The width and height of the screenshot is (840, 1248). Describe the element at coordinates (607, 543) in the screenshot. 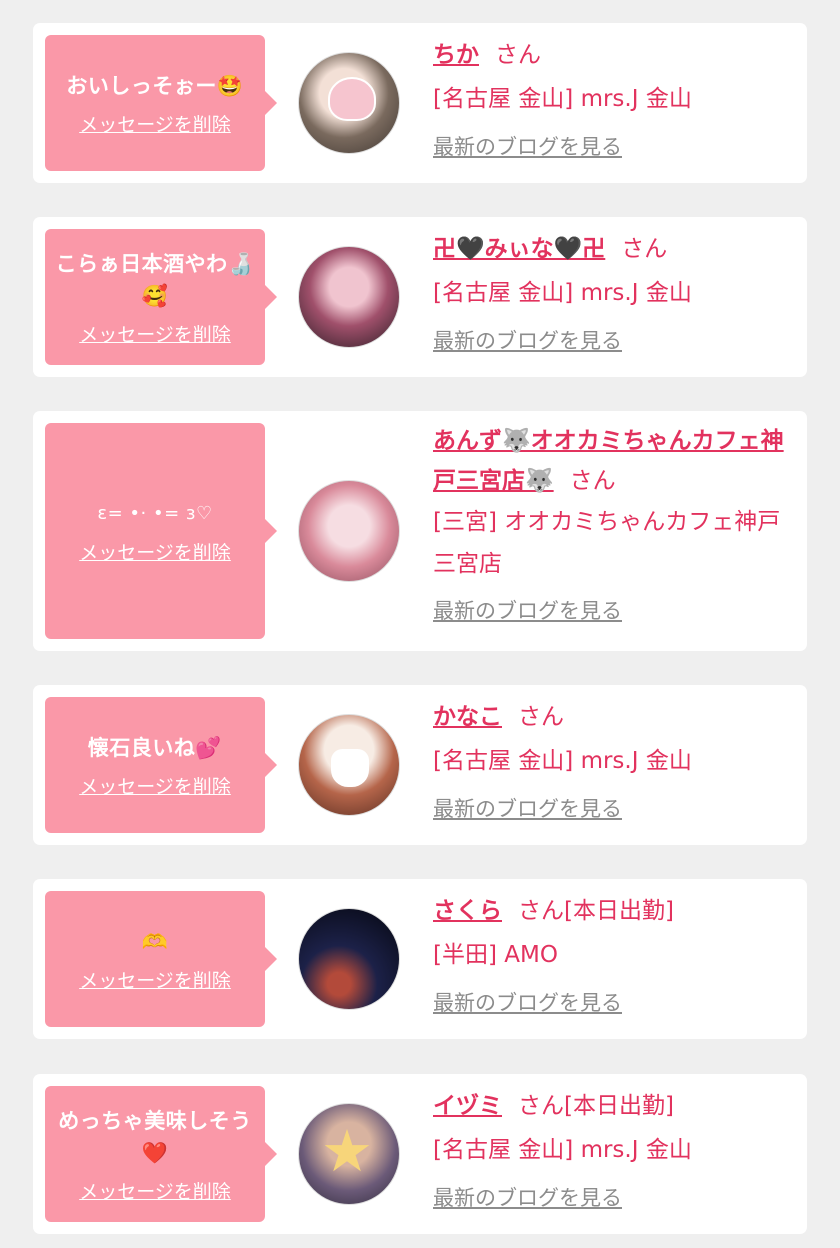

I see `shop-label: [三宮] オオカミちゃんカフェ神戸三宮店` at that location.